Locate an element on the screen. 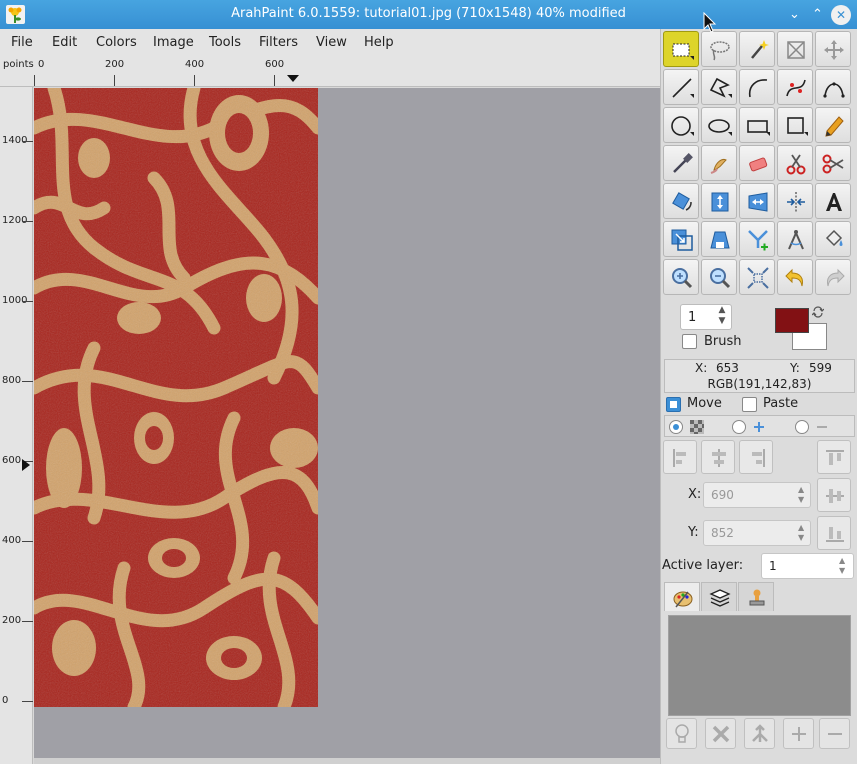  circle-tool is located at coordinates (681, 125).